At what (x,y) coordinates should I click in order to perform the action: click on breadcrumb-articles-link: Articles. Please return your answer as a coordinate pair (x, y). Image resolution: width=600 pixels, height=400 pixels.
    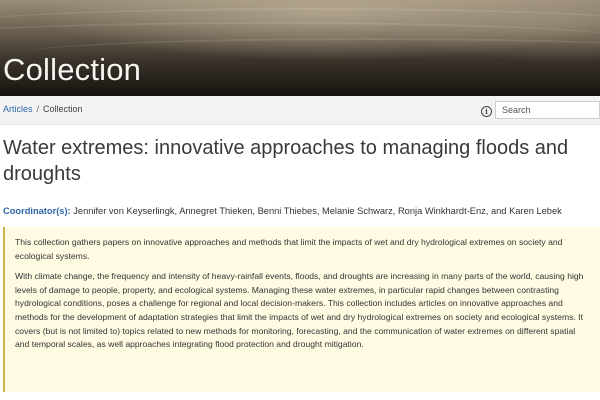
    Looking at the image, I should click on (18, 109).